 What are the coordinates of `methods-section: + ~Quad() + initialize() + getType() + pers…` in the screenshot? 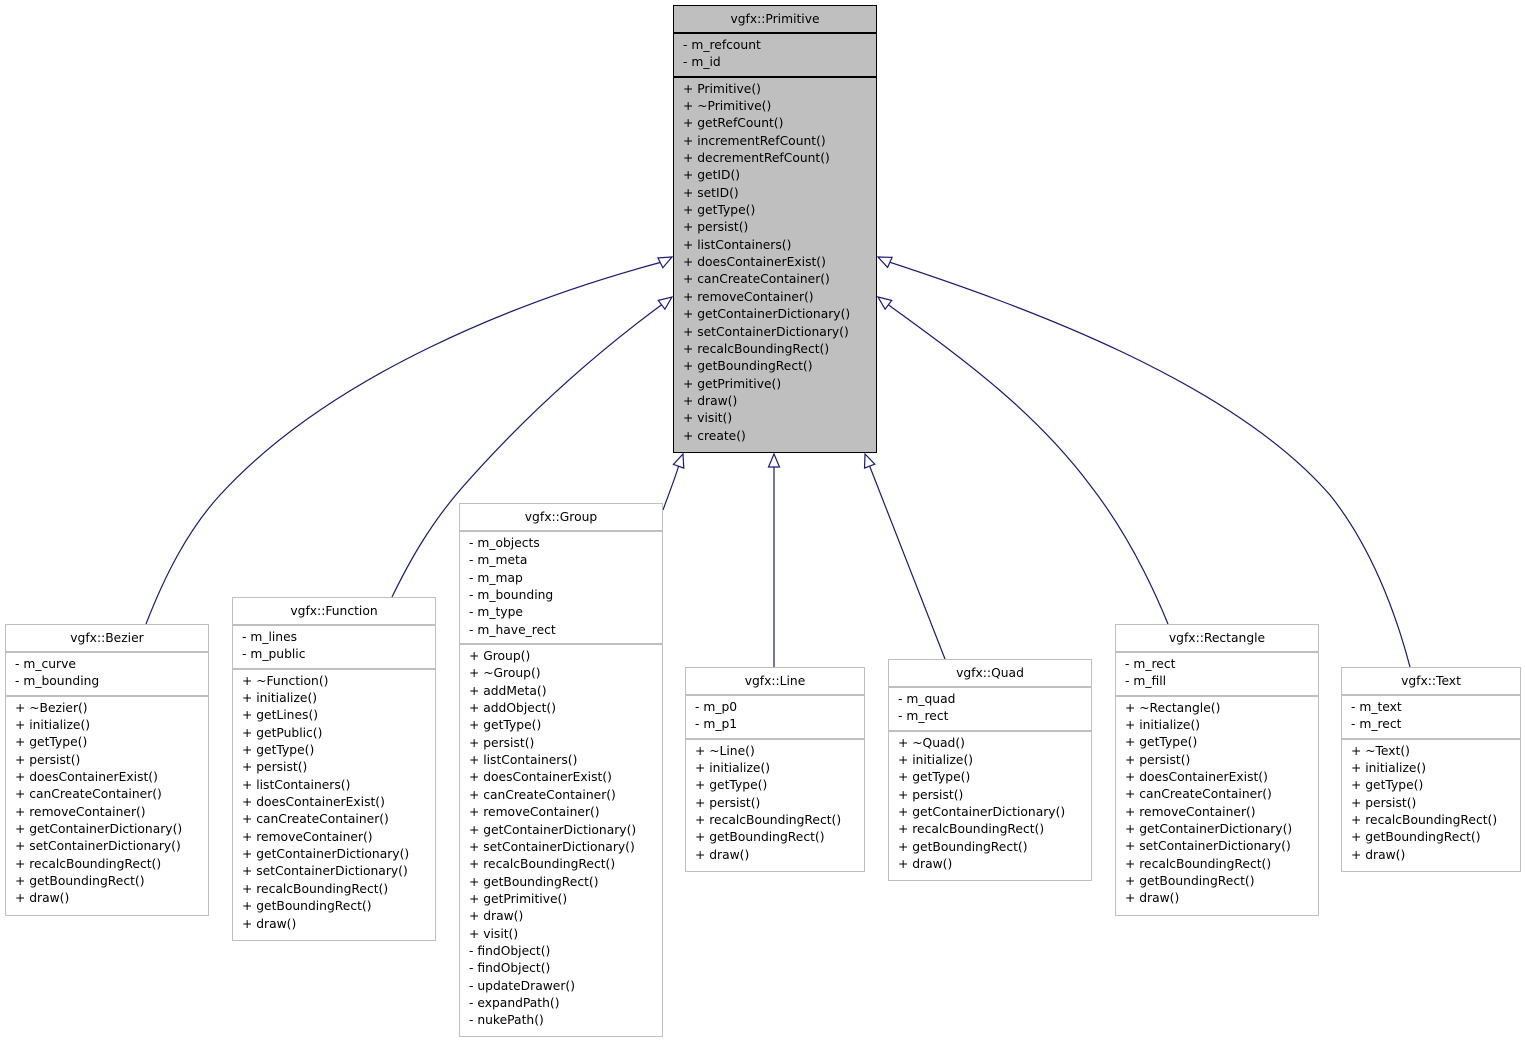 It's located at (990, 805).